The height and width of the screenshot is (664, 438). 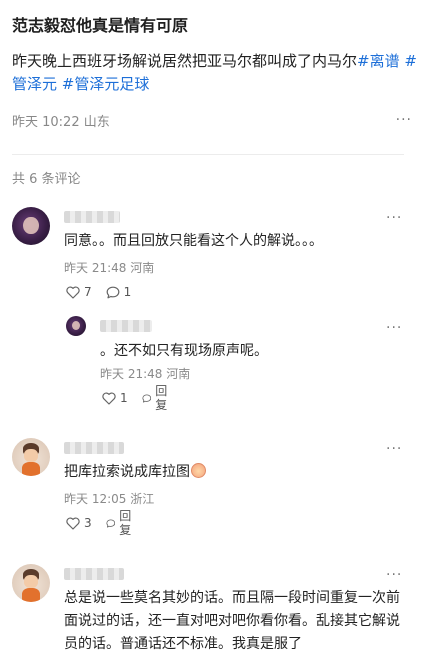 What do you see at coordinates (61, 122) in the screenshot?
I see `post-time-location: 昨天 10:22 山东` at bounding box center [61, 122].